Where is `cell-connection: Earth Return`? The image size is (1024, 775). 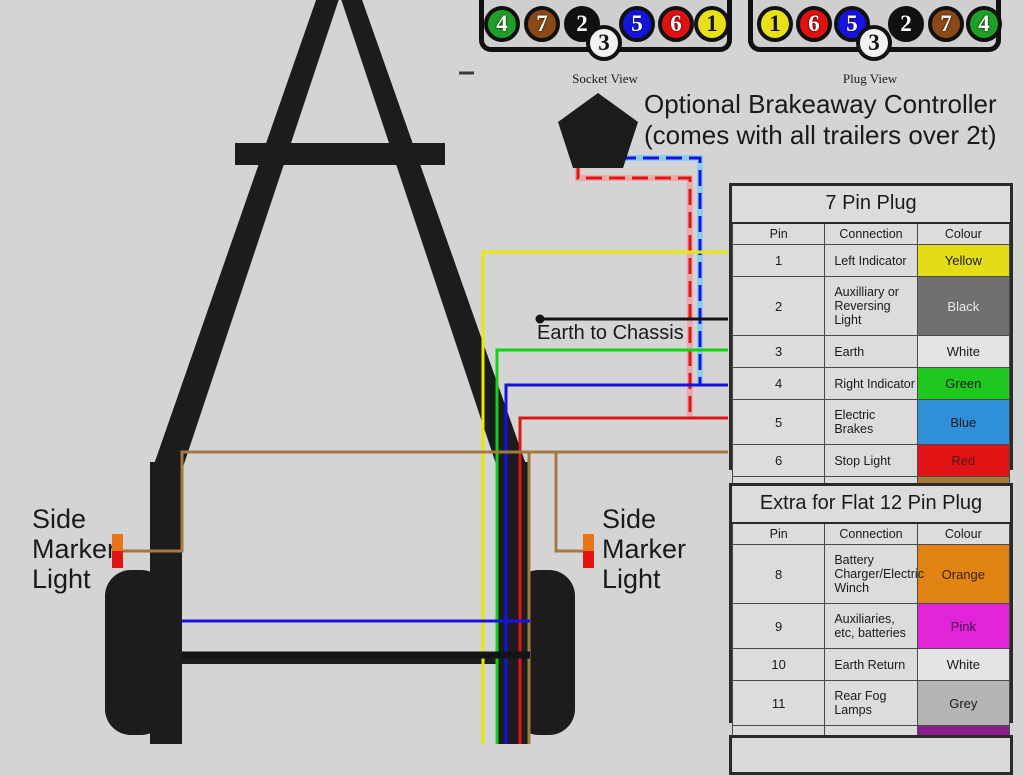
cell-connection: Earth Return is located at coordinates (871, 664).